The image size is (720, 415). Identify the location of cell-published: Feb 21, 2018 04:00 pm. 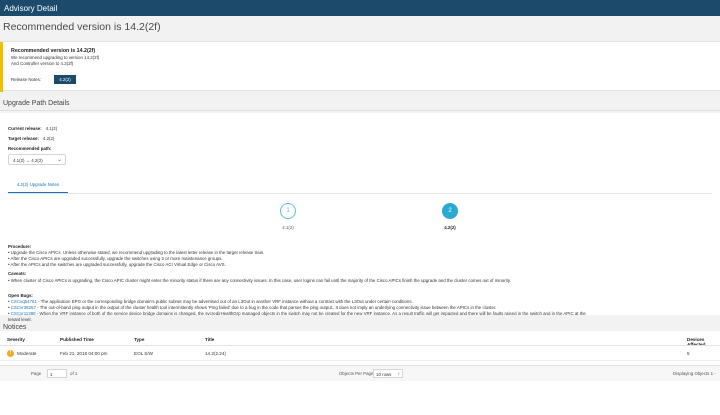
(84, 353).